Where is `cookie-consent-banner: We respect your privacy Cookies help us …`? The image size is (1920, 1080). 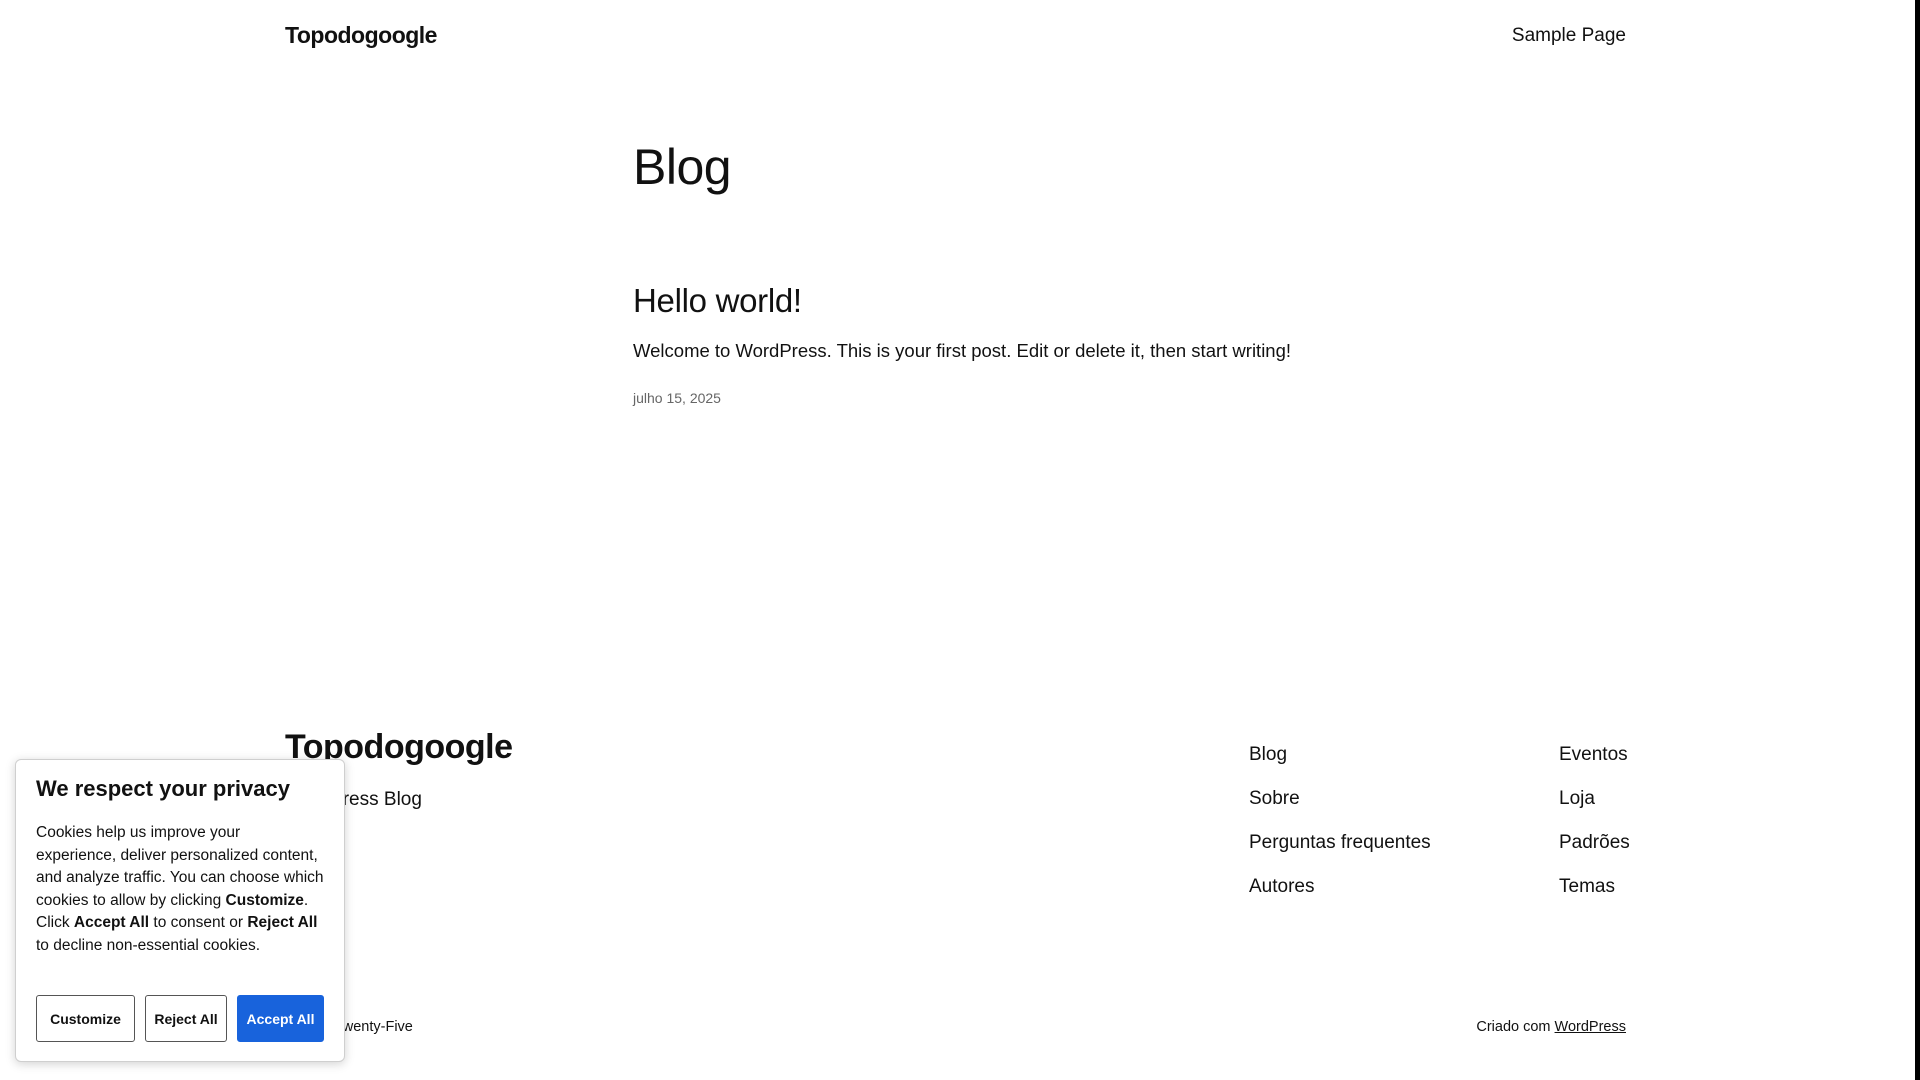 cookie-consent-banner: We respect your privacy Cookies help us … is located at coordinates (180, 910).